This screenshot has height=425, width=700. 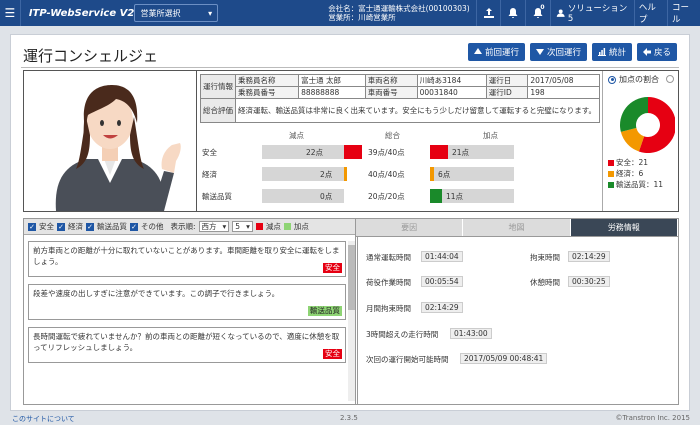 I want to click on safety-filter-label: 安全, so click(x=46, y=226).